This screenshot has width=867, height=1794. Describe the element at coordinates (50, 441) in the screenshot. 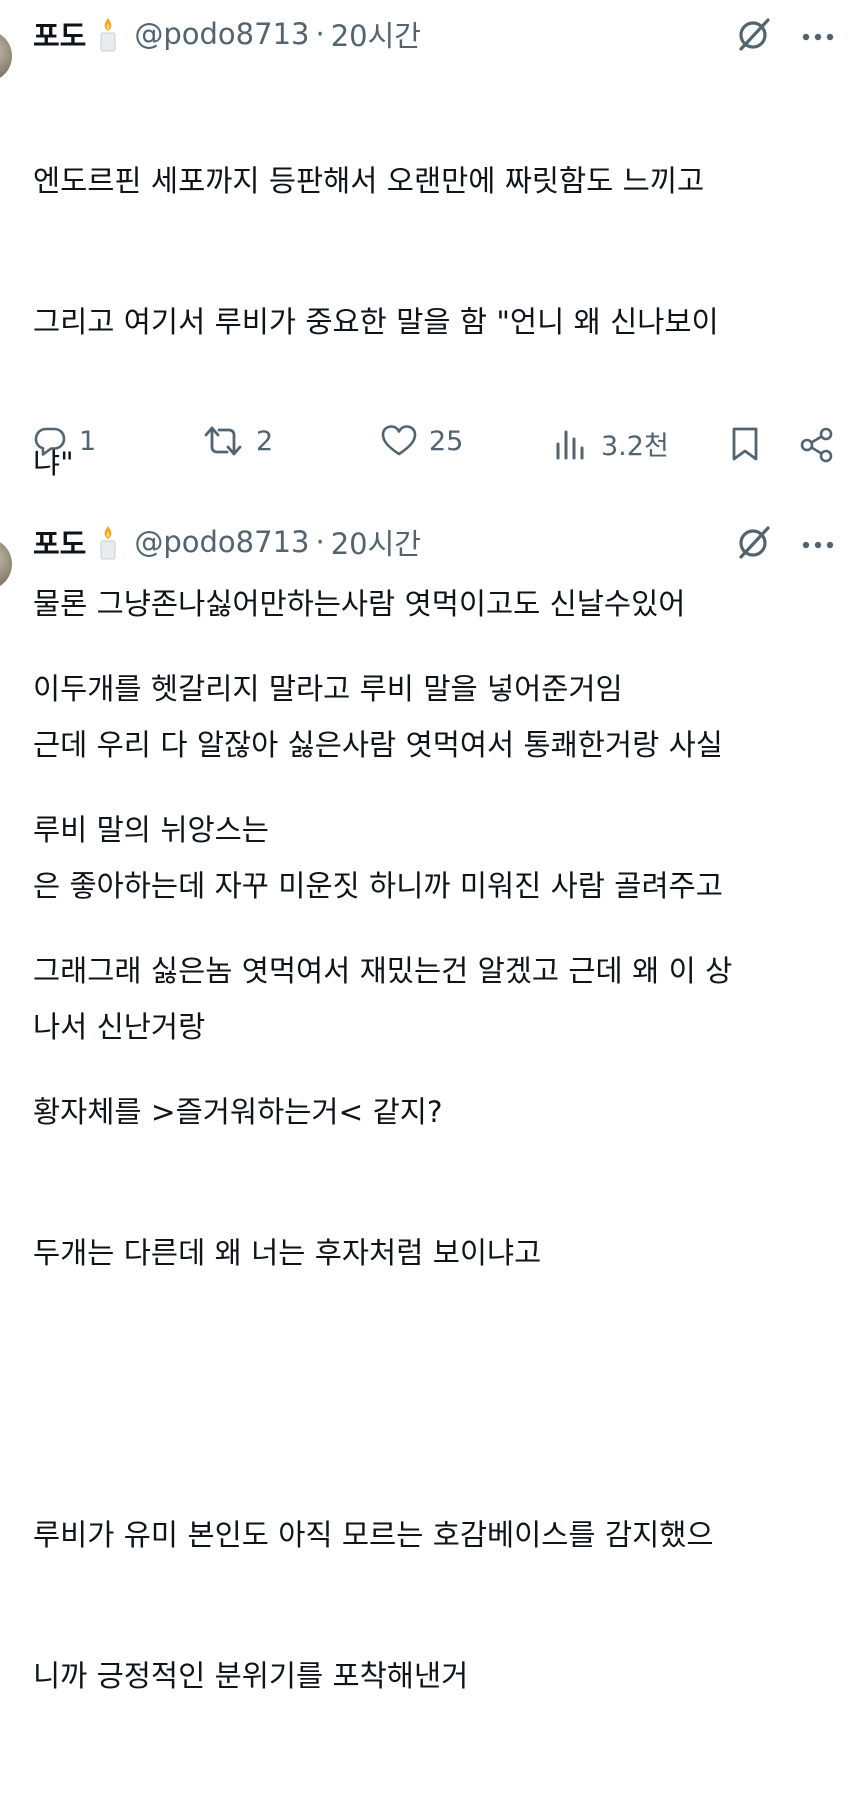

I see `reply-icon` at that location.